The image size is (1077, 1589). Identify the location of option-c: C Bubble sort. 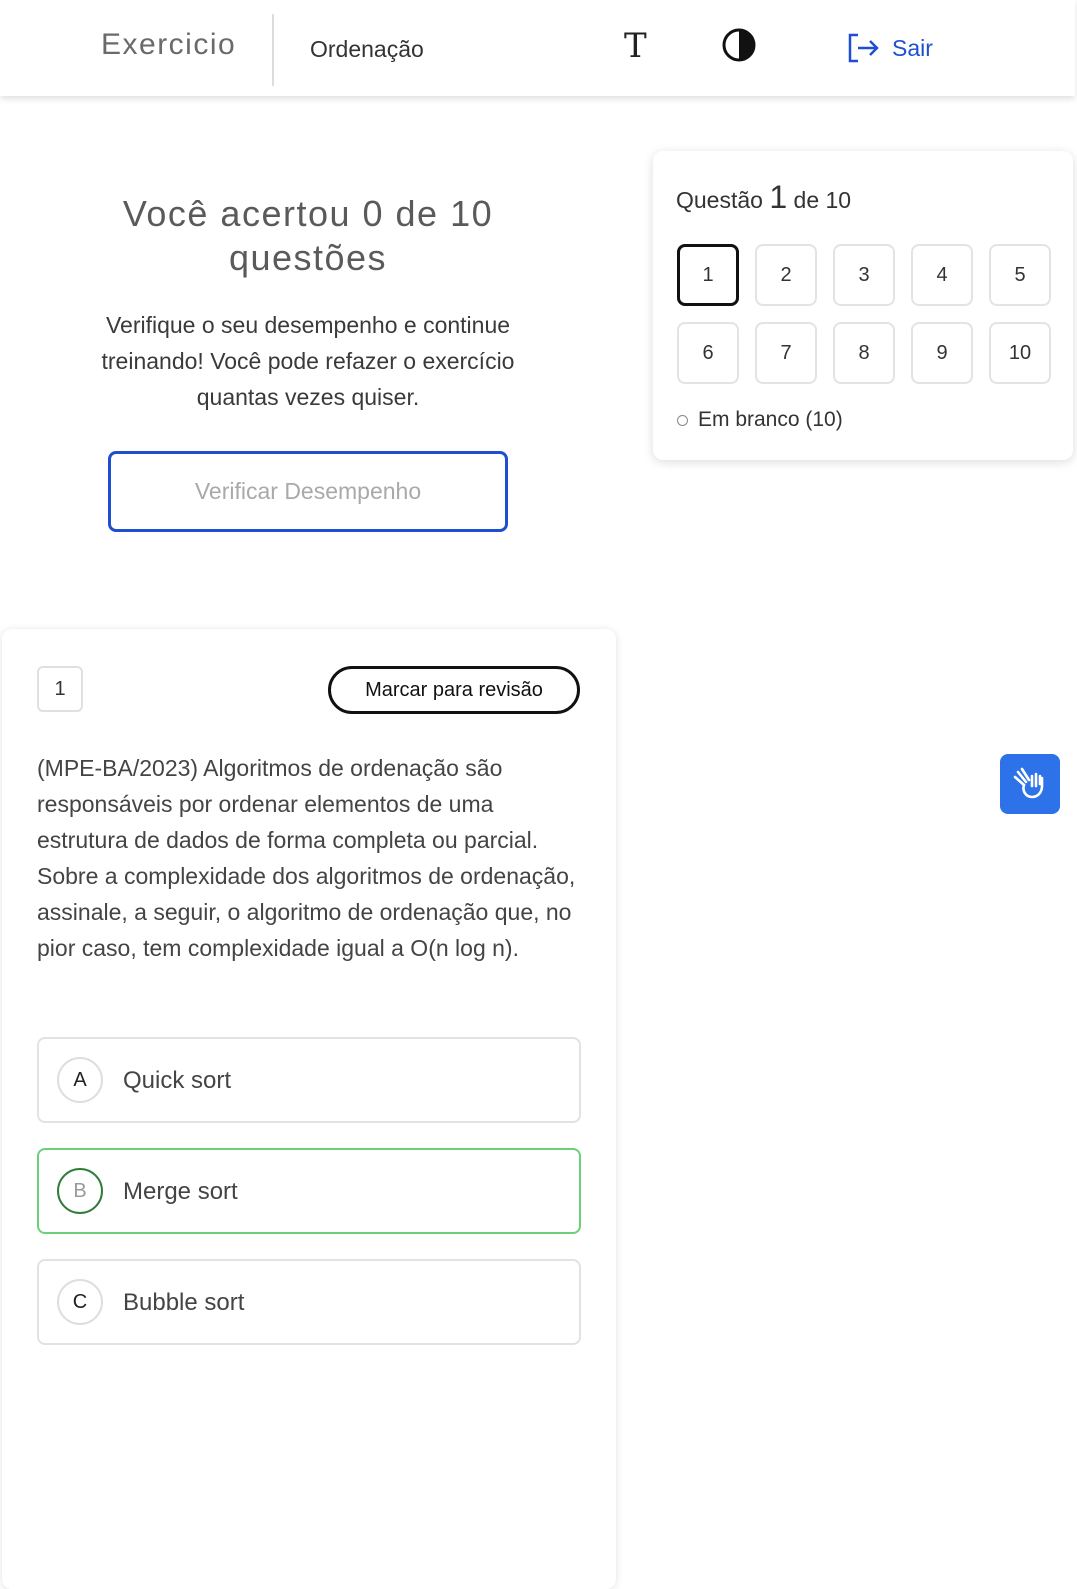
(309, 1302).